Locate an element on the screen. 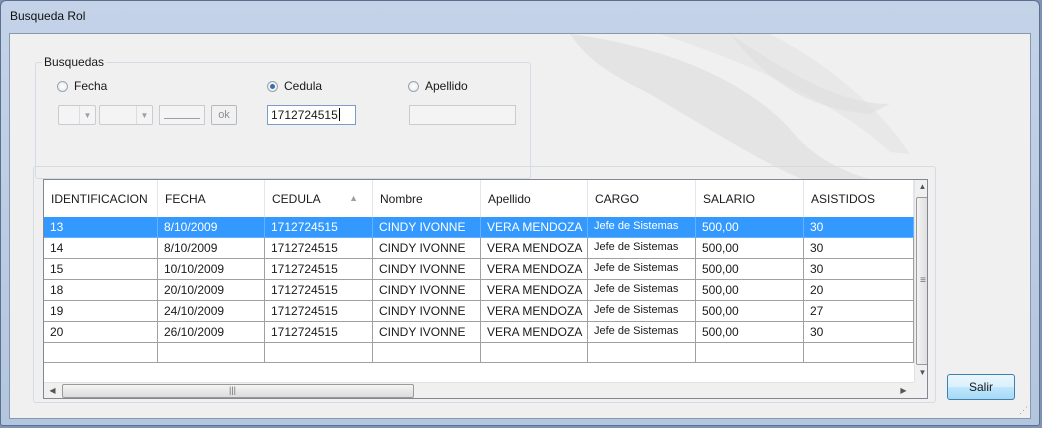  cell-identificacion: 15 is located at coordinates (101, 269).